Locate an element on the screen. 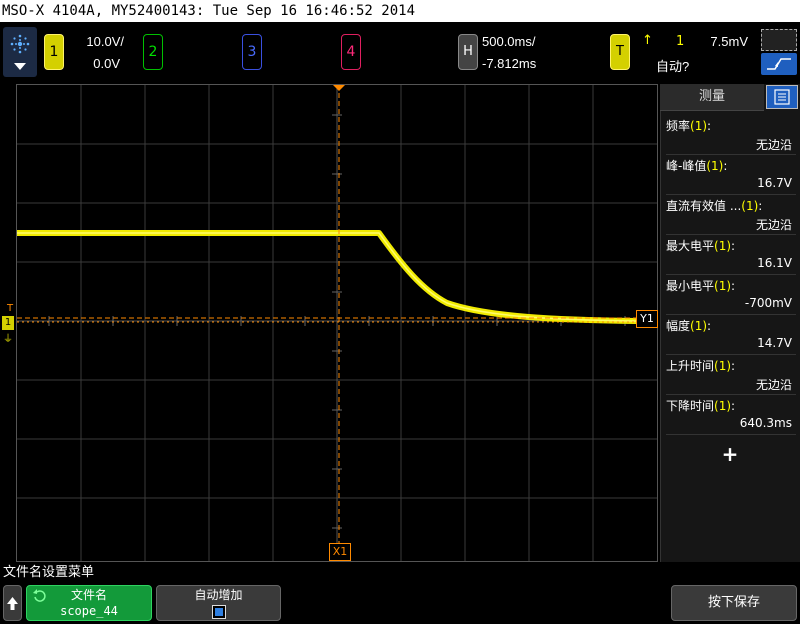  measurement-value: 14.7V is located at coordinates (774, 343).